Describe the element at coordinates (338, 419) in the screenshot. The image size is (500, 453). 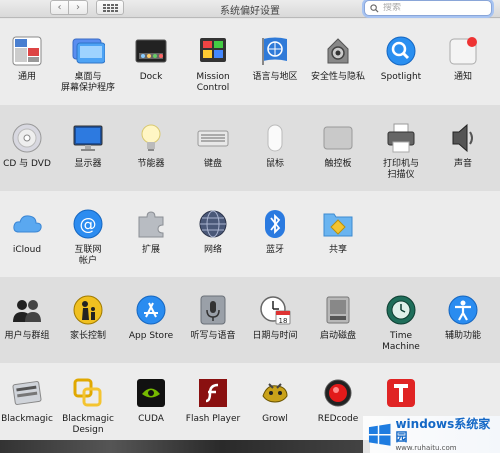
I see `pref-label: REDcode` at that location.